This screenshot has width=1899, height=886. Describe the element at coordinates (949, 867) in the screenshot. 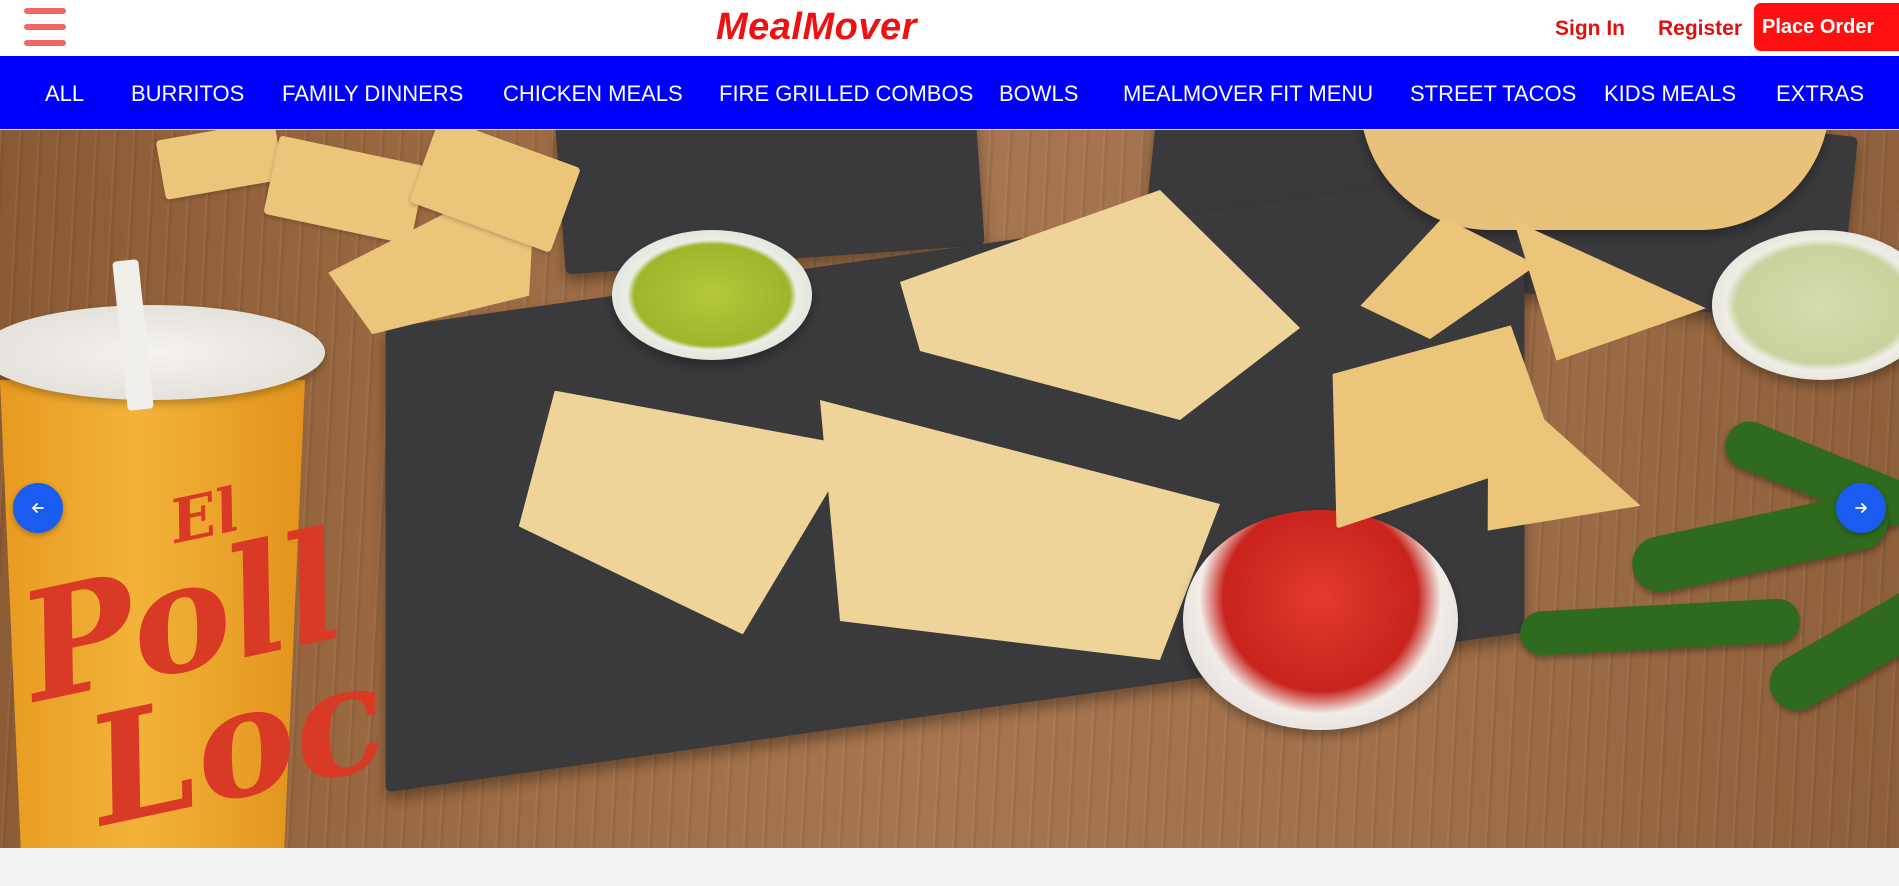

I see `content-section-top` at that location.